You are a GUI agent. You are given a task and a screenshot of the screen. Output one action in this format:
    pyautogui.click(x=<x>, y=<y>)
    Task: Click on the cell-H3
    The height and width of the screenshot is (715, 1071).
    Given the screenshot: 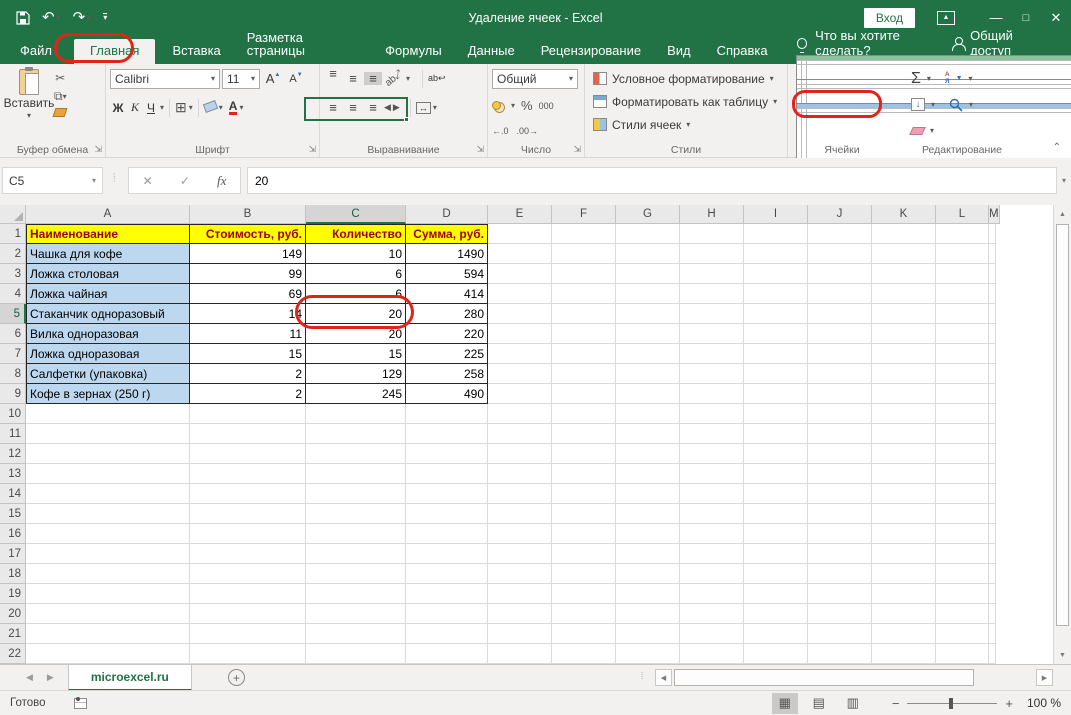 What is the action you would take?
    pyautogui.click(x=712, y=274)
    